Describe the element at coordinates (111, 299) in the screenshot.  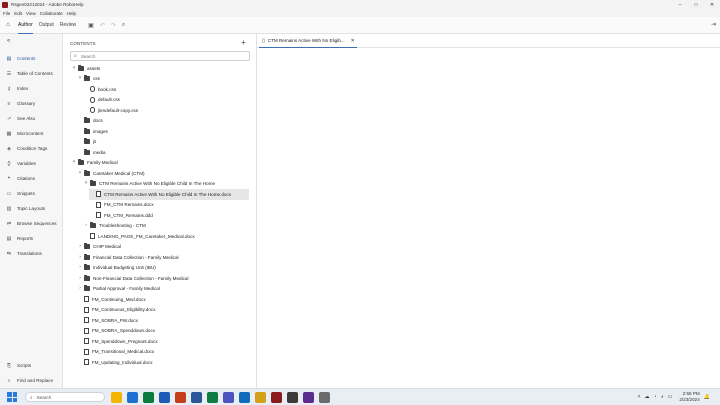
I see `tree-file: FM_Continuing_Med.docx` at that location.